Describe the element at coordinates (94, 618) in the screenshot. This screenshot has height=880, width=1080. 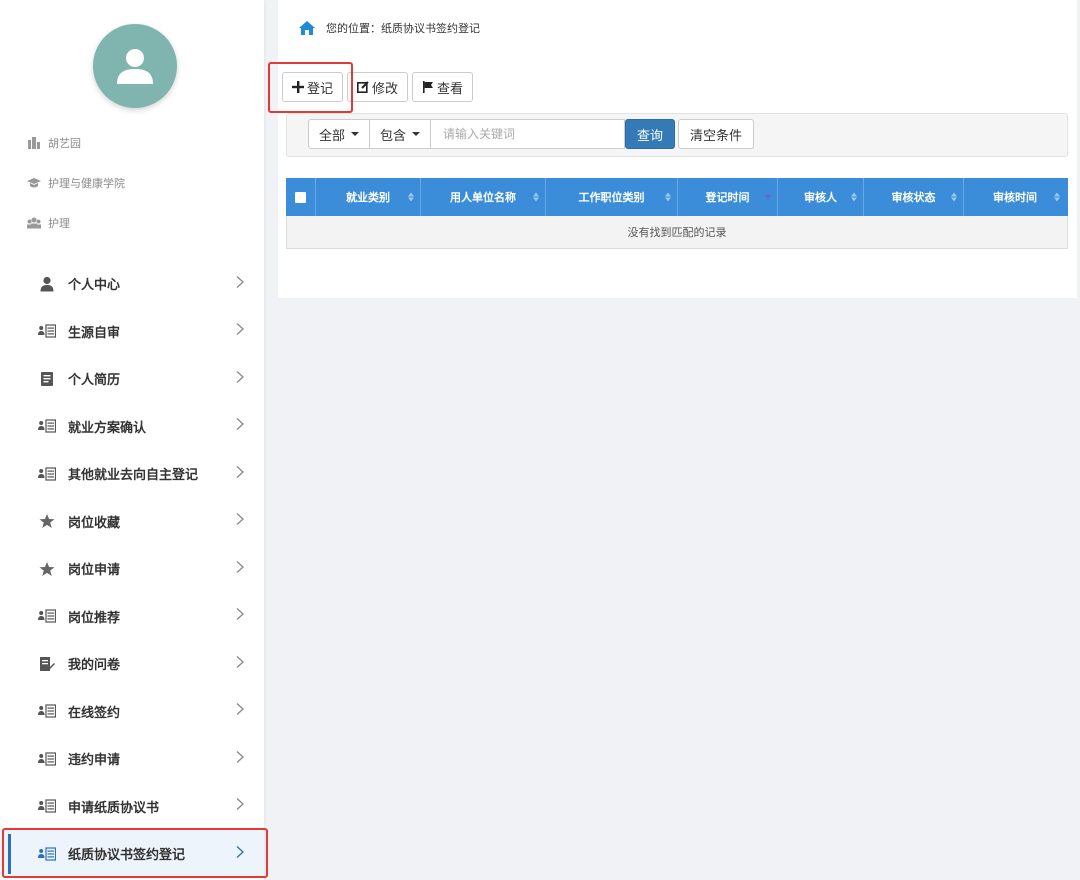
I see `sidebar-item-label: 岗位推荐` at that location.